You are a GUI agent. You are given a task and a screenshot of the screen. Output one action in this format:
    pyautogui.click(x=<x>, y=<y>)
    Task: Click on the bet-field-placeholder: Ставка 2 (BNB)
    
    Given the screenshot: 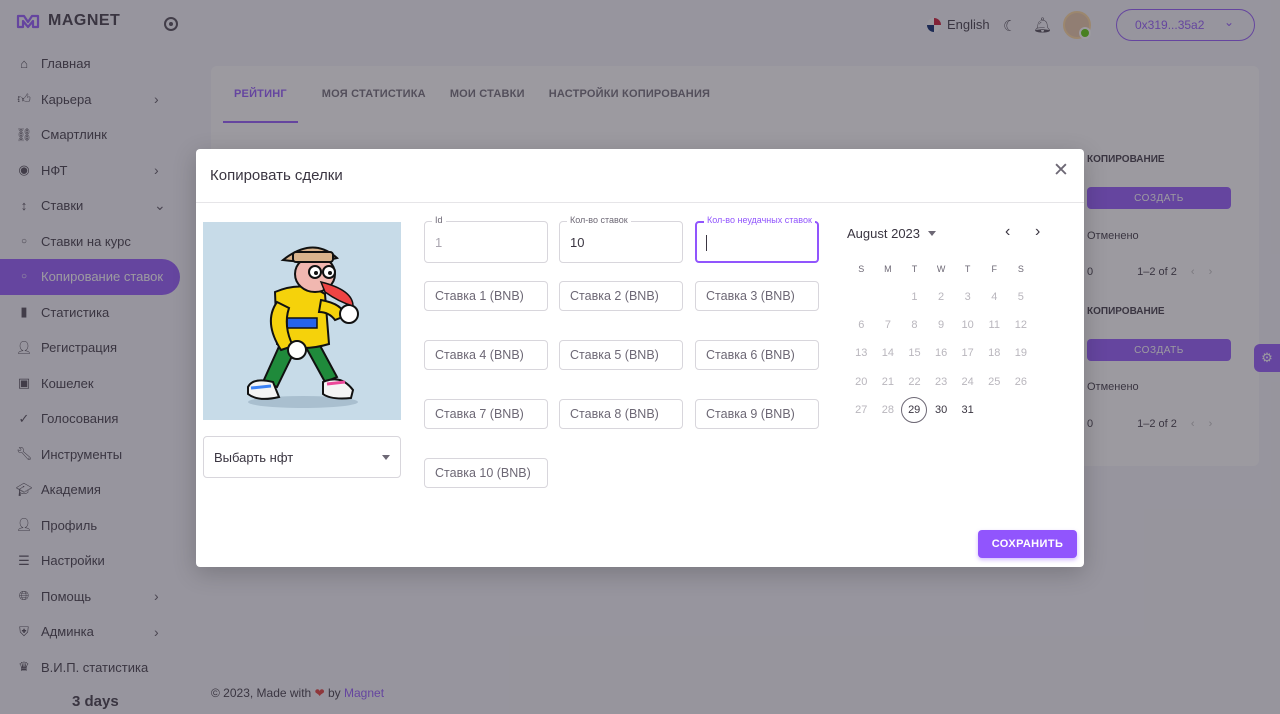 What is the action you would take?
    pyautogui.click(x=614, y=296)
    